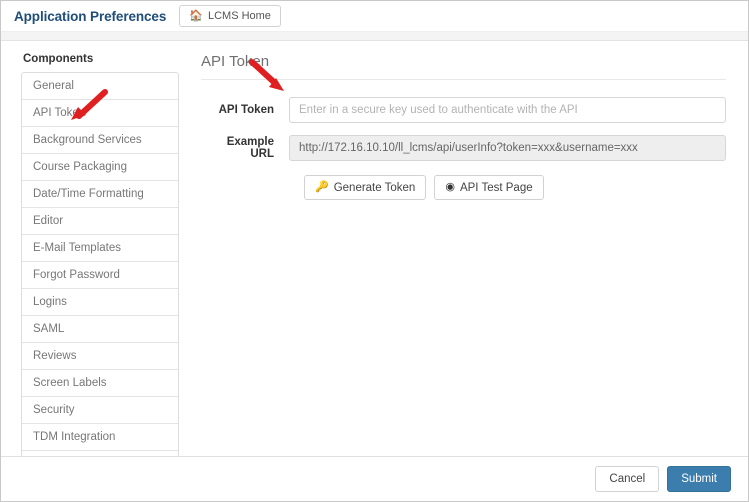 The image size is (749, 502). I want to click on sidebar-item-course-packaging: Course Packaging, so click(100, 167).